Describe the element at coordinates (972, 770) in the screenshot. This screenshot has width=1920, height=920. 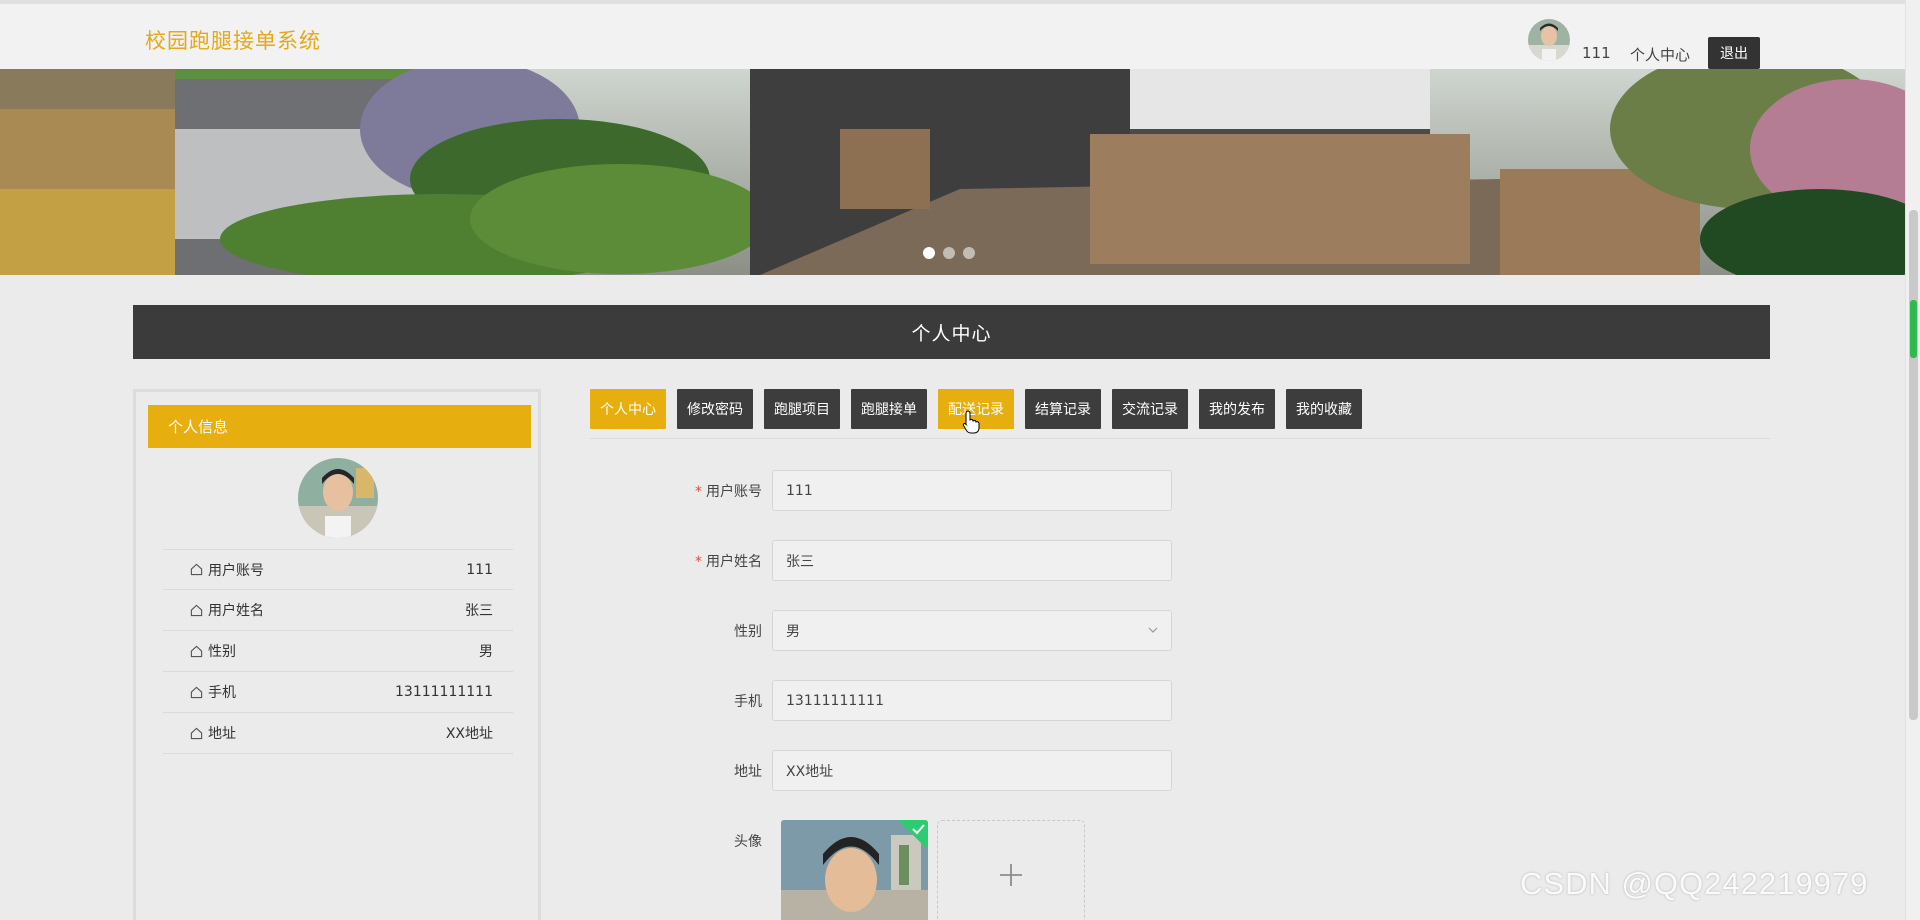
I see `address-input: XX地址` at that location.